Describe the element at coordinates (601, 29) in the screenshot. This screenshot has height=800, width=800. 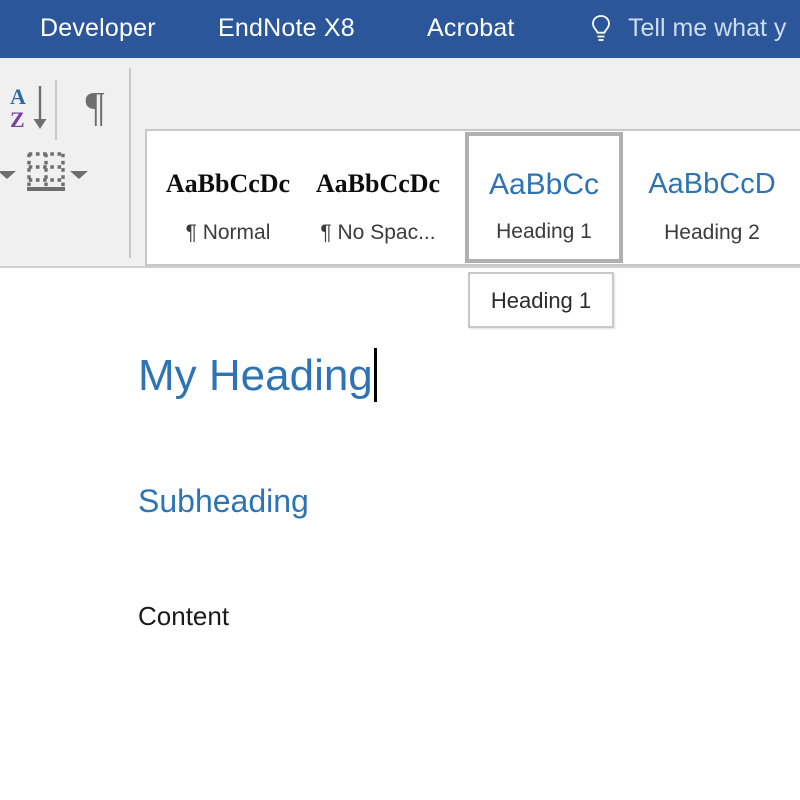
I see `lightbulb-icon` at that location.